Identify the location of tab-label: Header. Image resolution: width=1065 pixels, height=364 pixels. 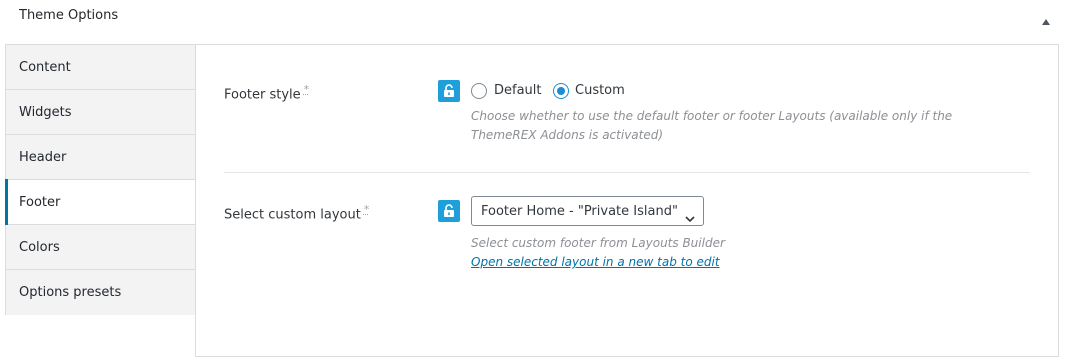
(43, 157).